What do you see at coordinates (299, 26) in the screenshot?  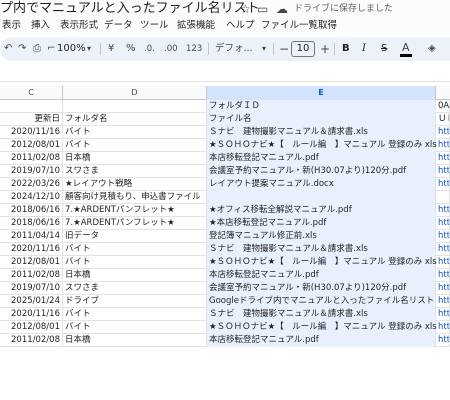 I see `menu-file-list: ファイル一覧取得` at bounding box center [299, 26].